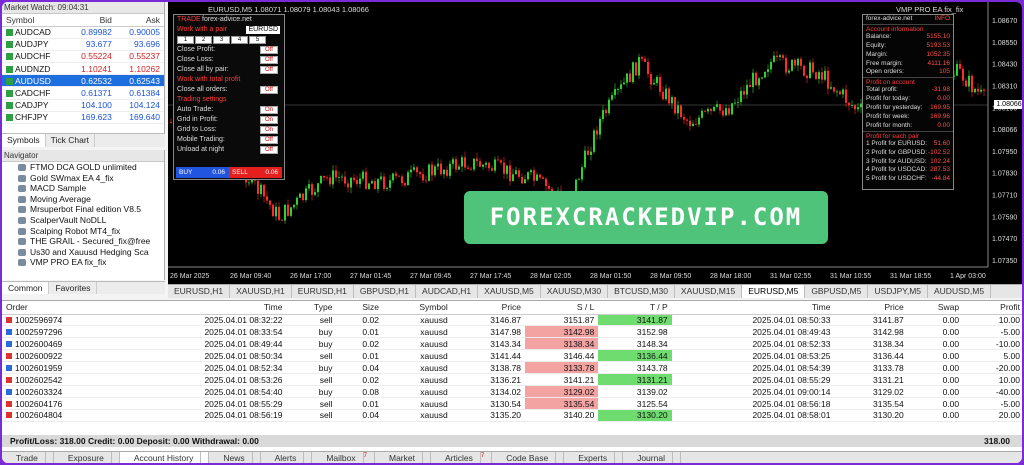 This screenshot has height=465, width=1024. I want to click on chart-tab: BTCUSD,M30, so click(641, 291).